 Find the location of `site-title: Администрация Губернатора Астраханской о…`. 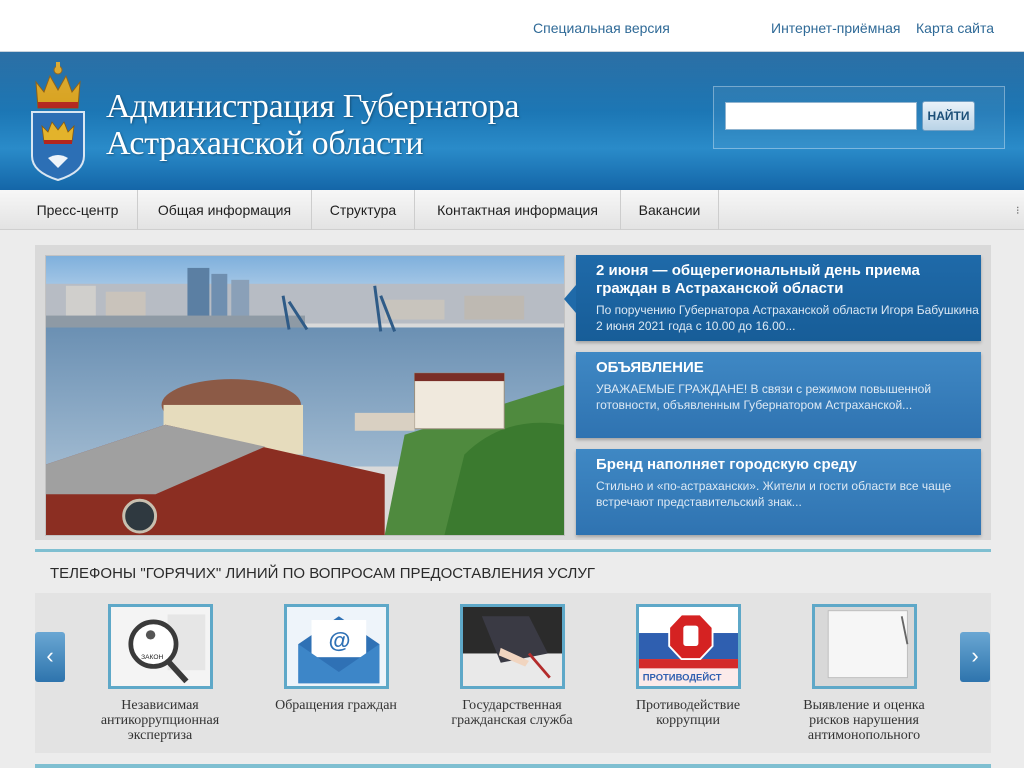

site-title: Администрация Губернатора Астраханской о… is located at coordinates (313, 125).